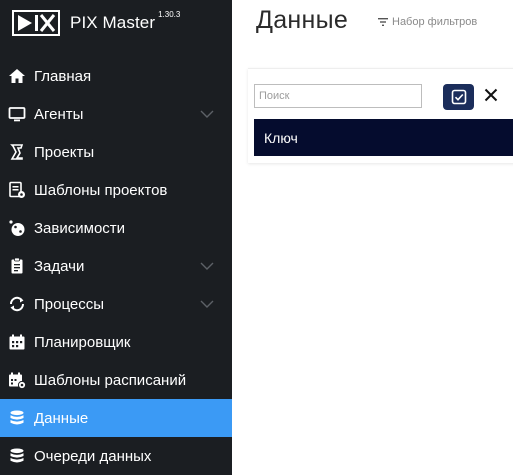  I want to click on sidebar-item-data: Данные, so click(116, 418).